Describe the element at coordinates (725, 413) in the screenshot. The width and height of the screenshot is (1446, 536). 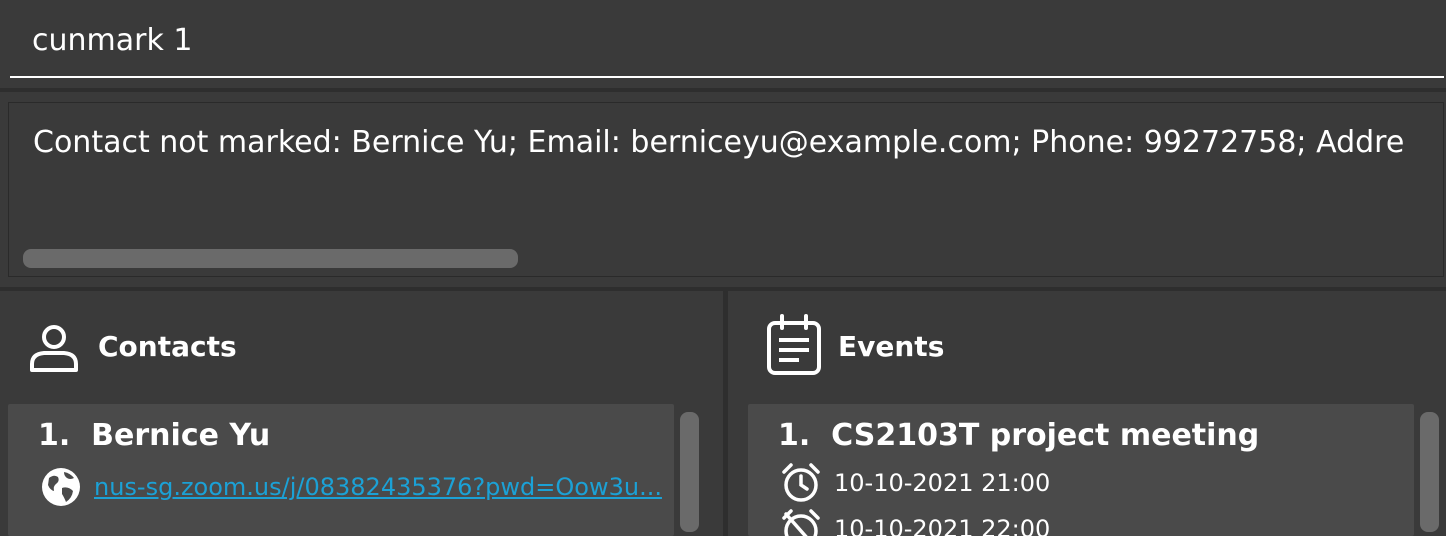
I see `panel-divider` at that location.